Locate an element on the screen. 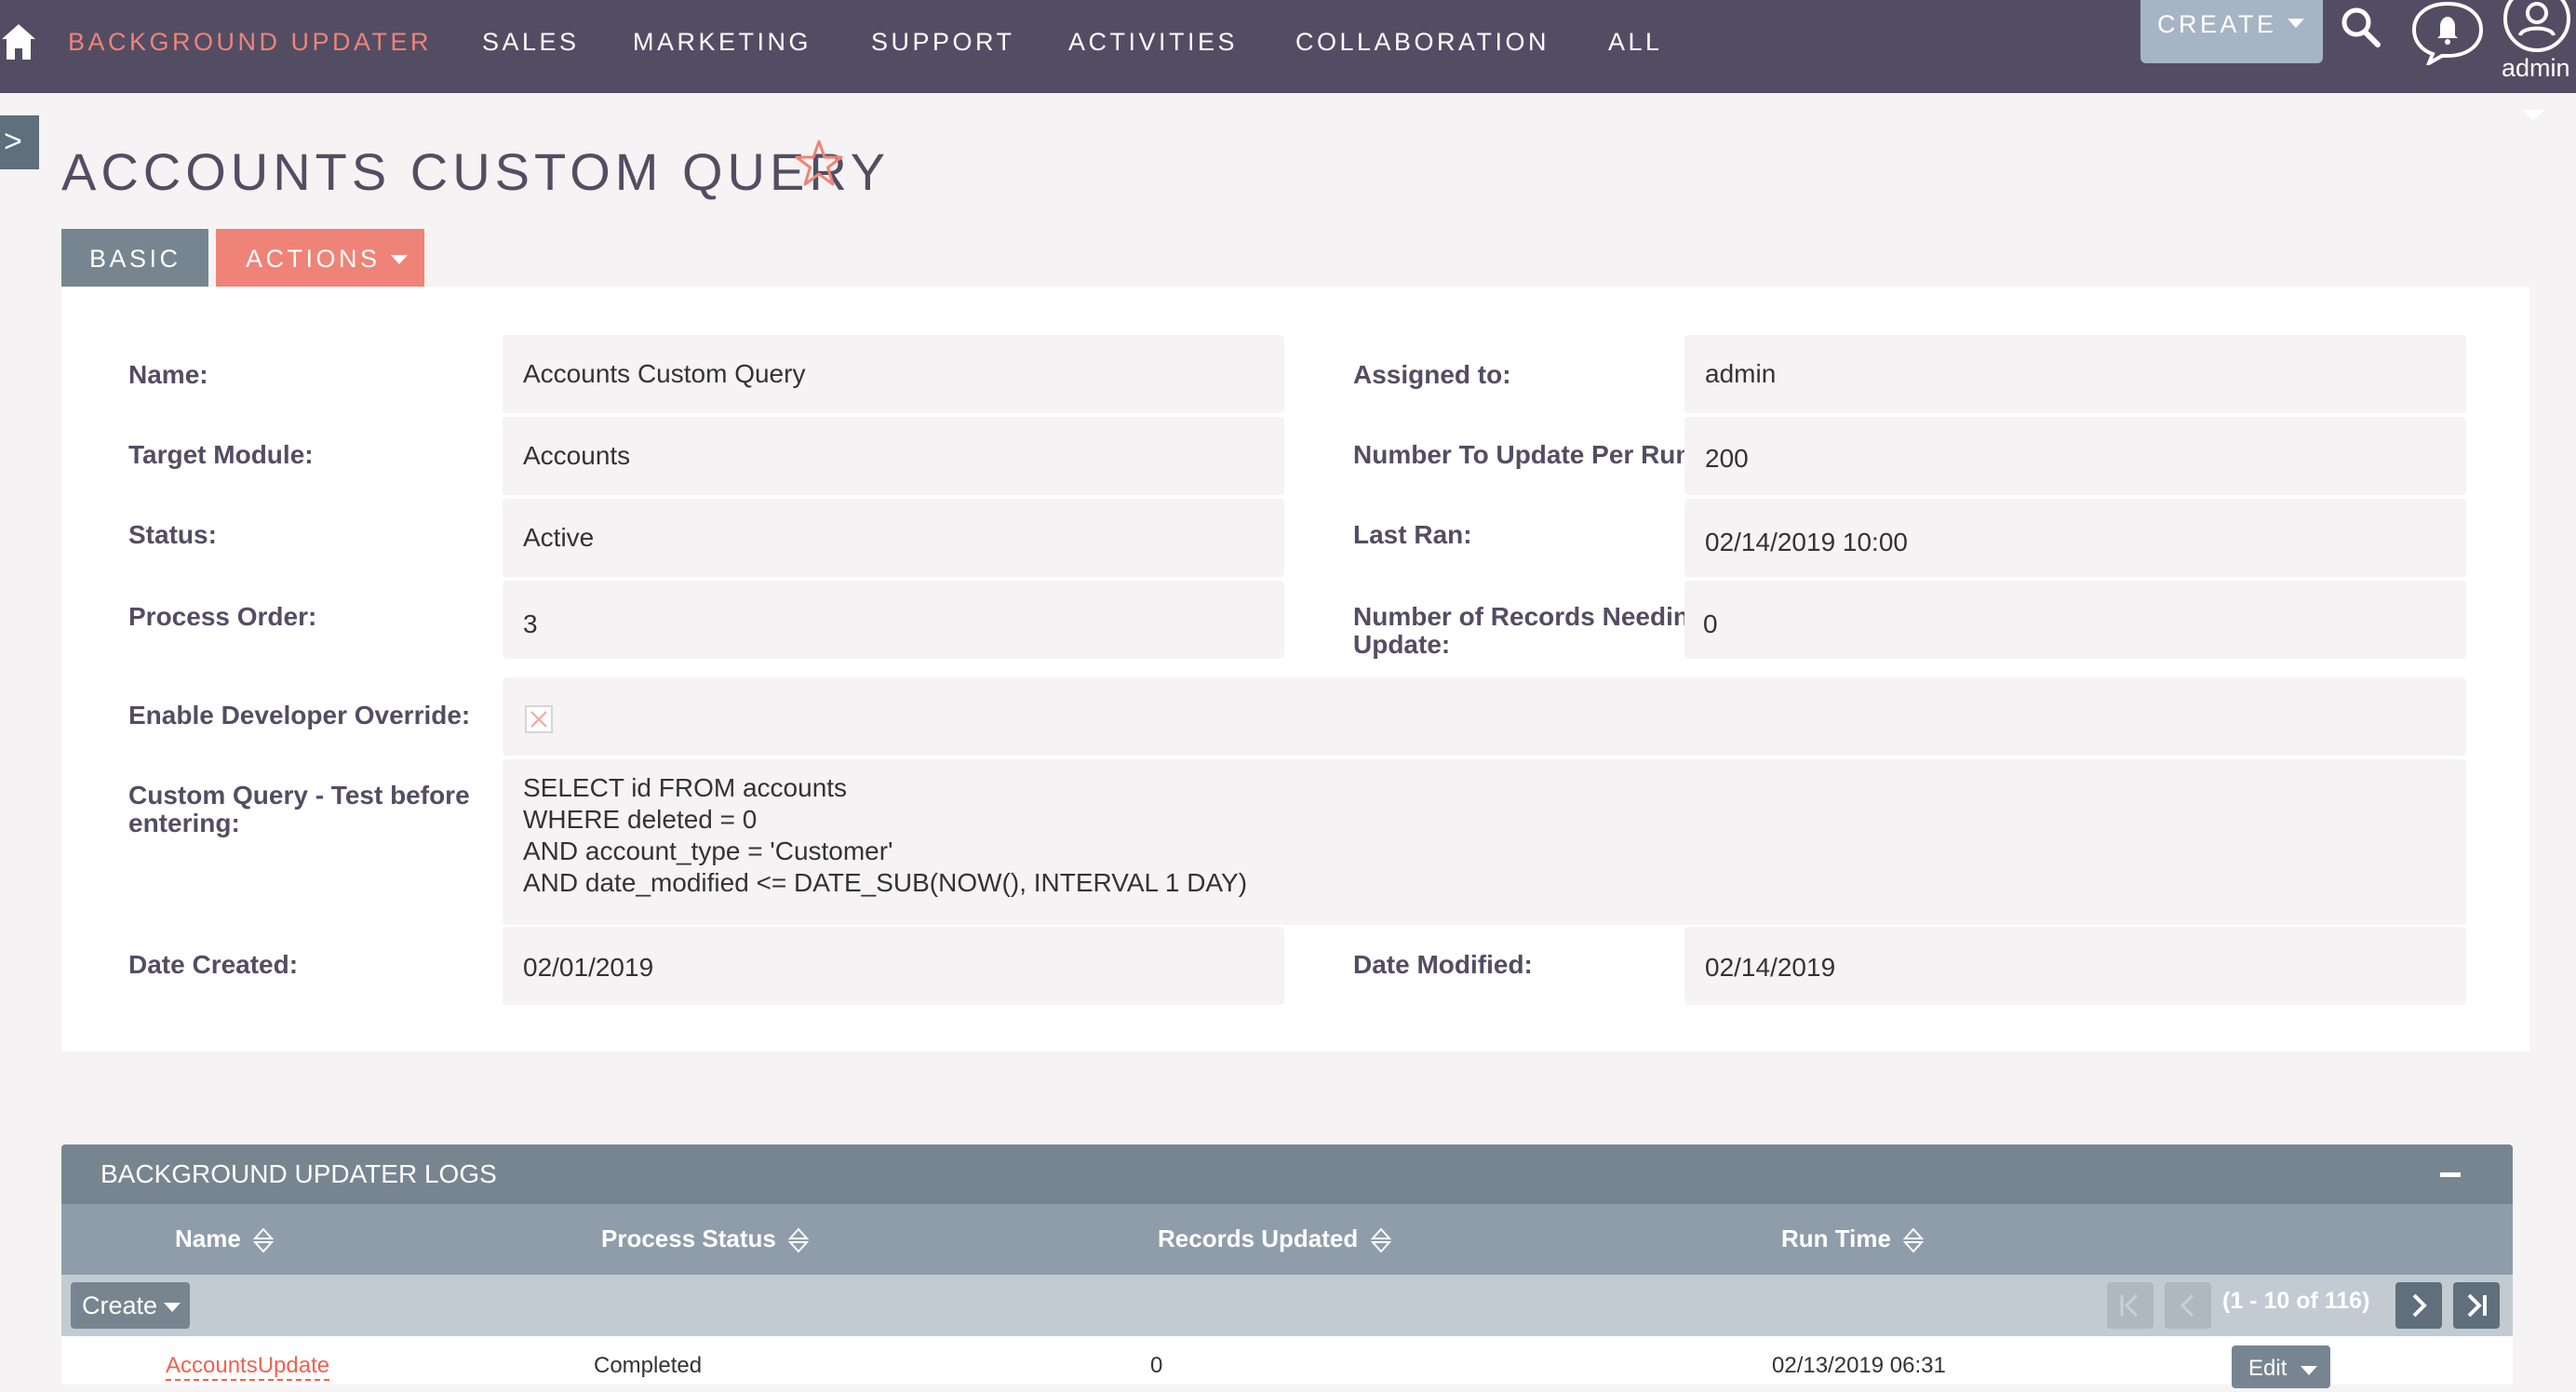 Image resolution: width=2576 pixels, height=1392 pixels. create-button-label: CREATE is located at coordinates (2217, 24).